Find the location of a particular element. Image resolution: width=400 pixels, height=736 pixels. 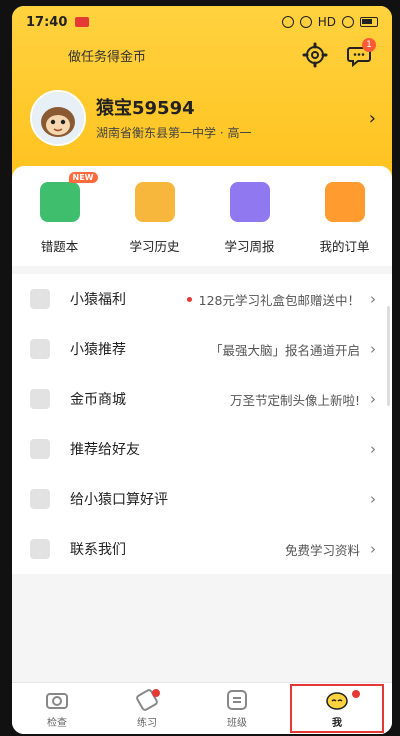

menu-subtext: 128元学习礼盒包邮赠送中！ is located at coordinates (273, 299).